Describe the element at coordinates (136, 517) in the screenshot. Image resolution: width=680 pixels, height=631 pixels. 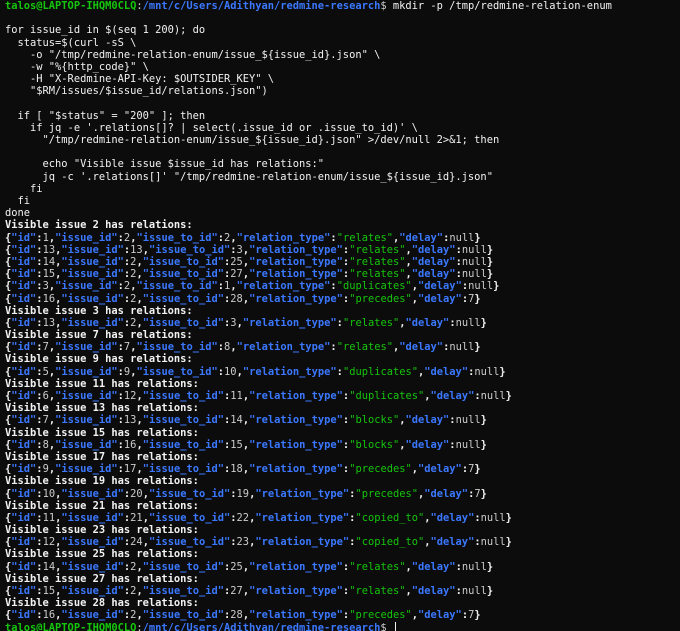
I see `json-value-issue-id: 21` at that location.